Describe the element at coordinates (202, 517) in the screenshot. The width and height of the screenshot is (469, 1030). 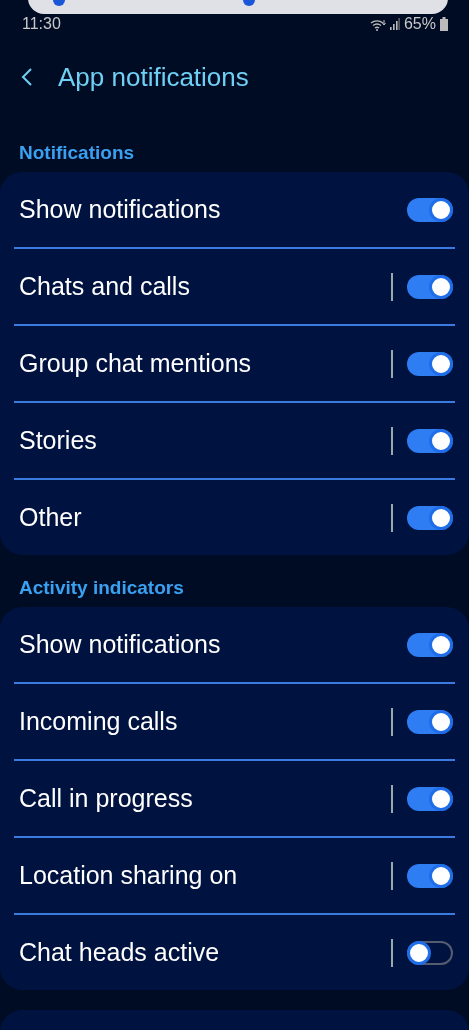
I see `setting-label: Other` at that location.